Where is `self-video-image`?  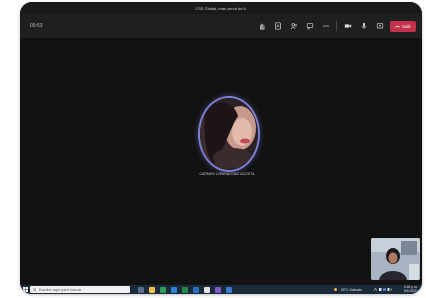 self-video-image is located at coordinates (395, 259).